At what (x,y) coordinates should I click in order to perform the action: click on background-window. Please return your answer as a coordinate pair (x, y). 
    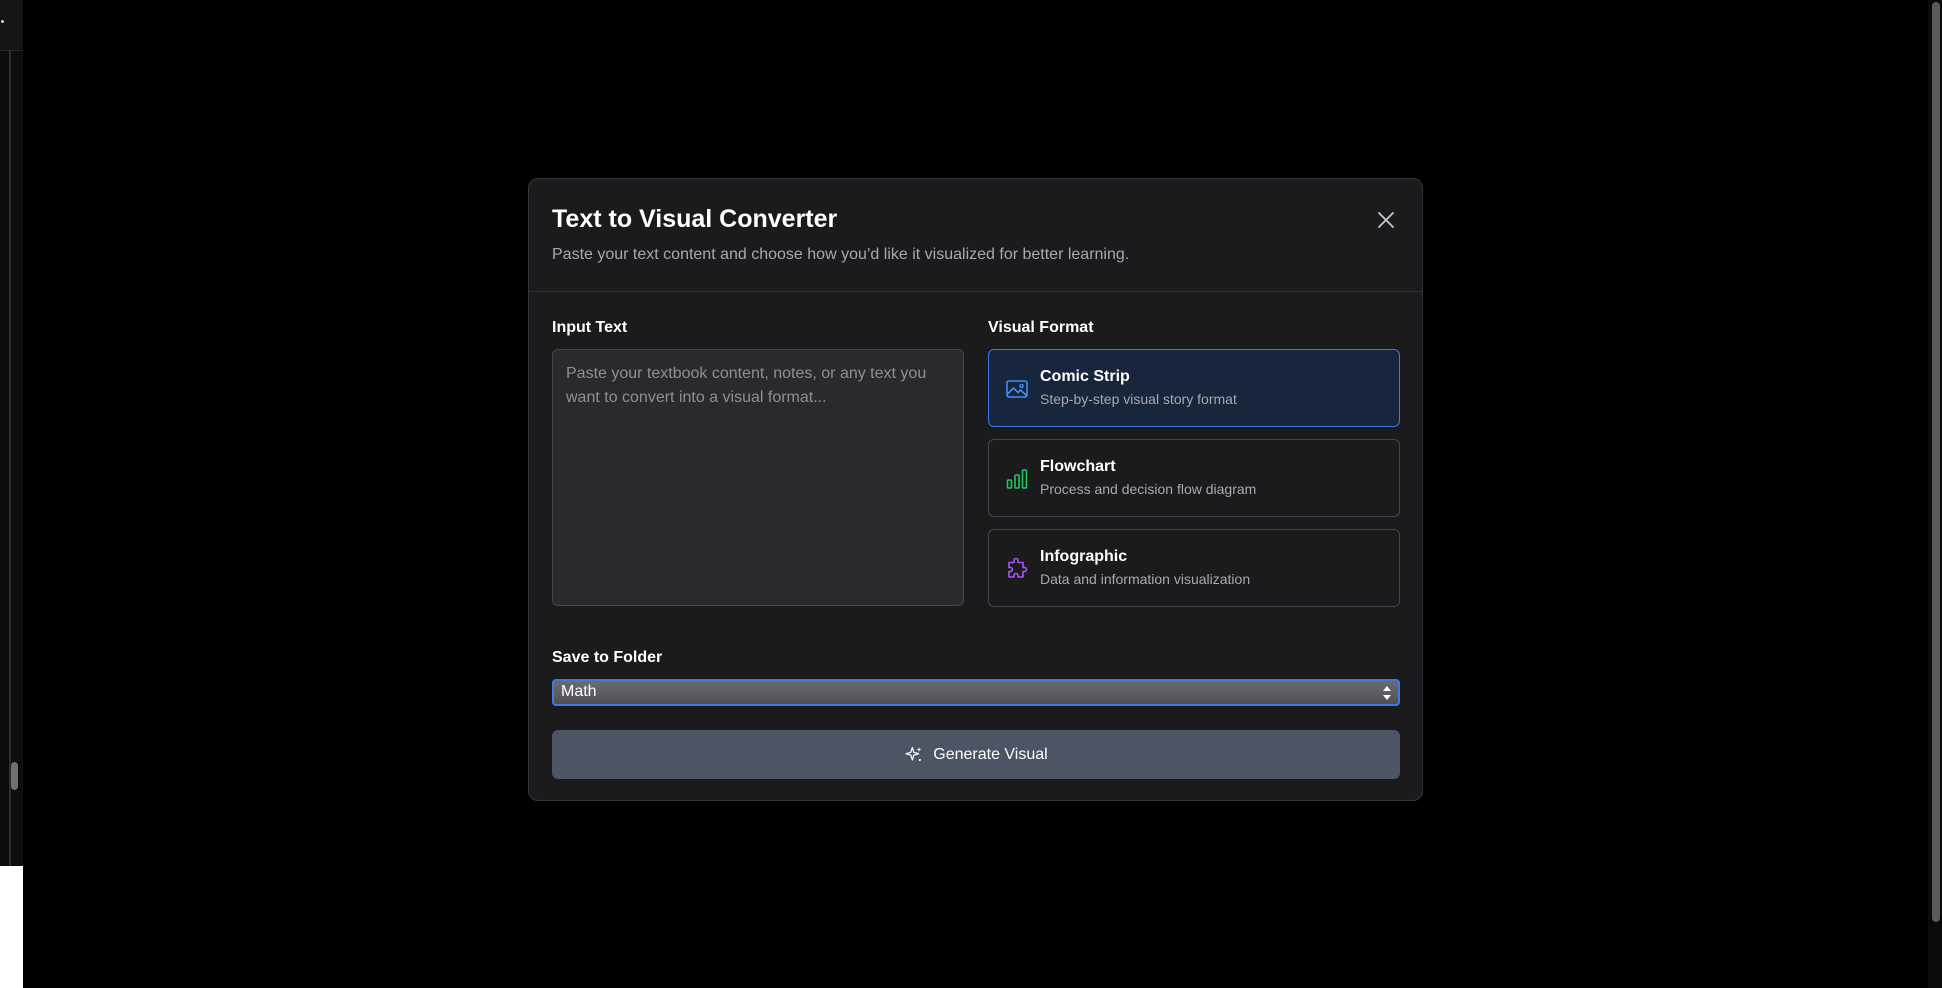
    Looking at the image, I should click on (11, 433).